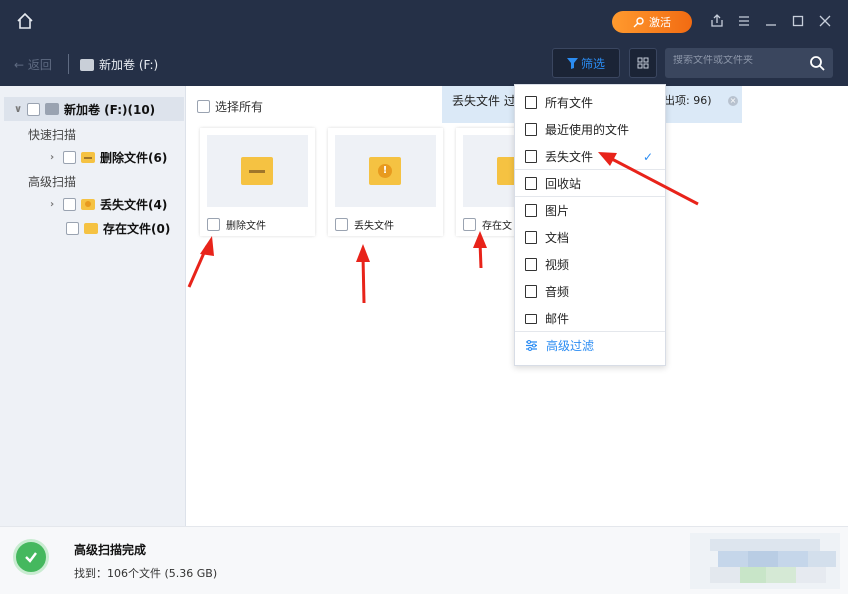  Describe the element at coordinates (765, 561) in the screenshot. I see `blurred-banner-image` at that location.